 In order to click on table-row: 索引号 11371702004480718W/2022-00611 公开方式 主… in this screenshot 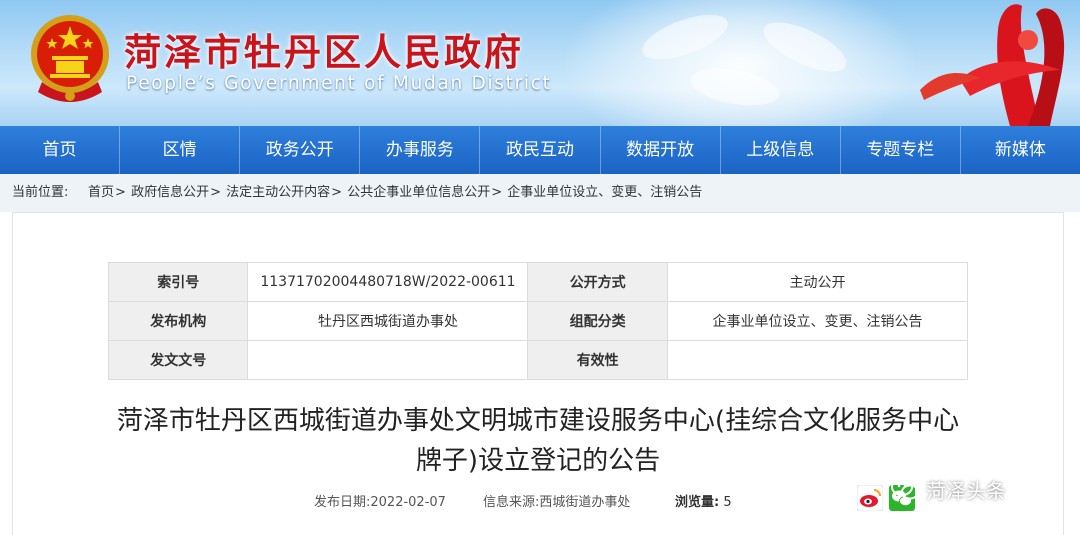, I will do `click(538, 282)`.